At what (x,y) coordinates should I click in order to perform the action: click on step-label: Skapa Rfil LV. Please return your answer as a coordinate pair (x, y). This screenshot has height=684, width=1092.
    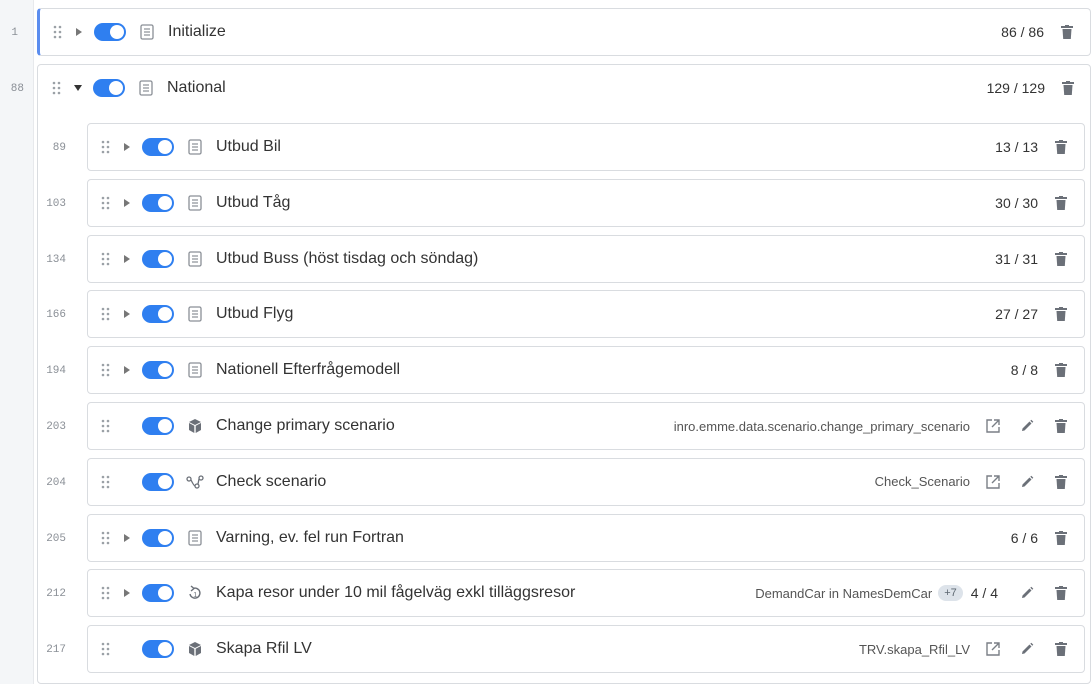
    Looking at the image, I should click on (264, 649).